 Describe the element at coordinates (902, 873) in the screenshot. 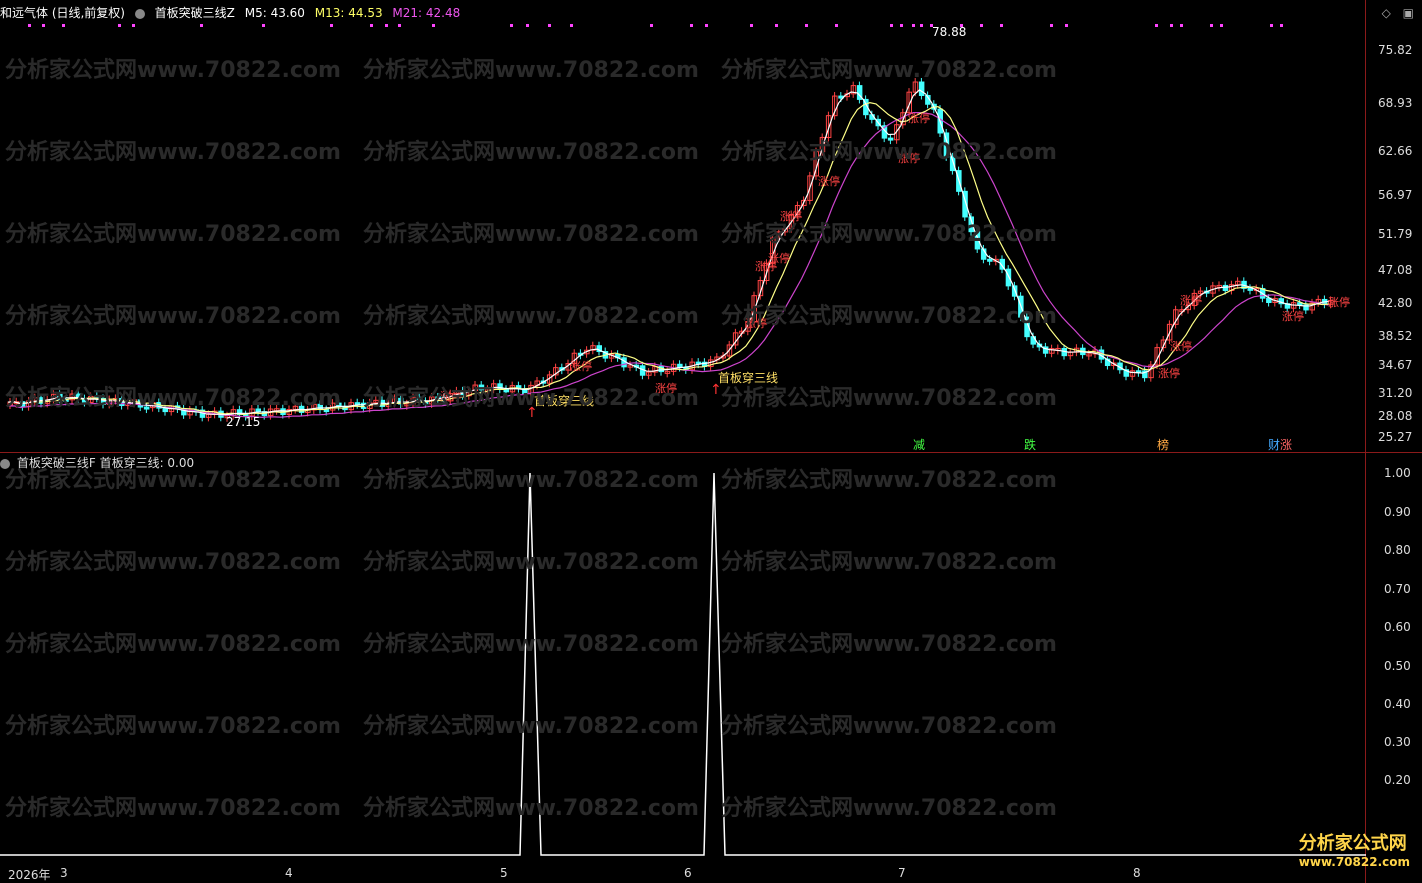

I see `time-tick-label: 7` at that location.